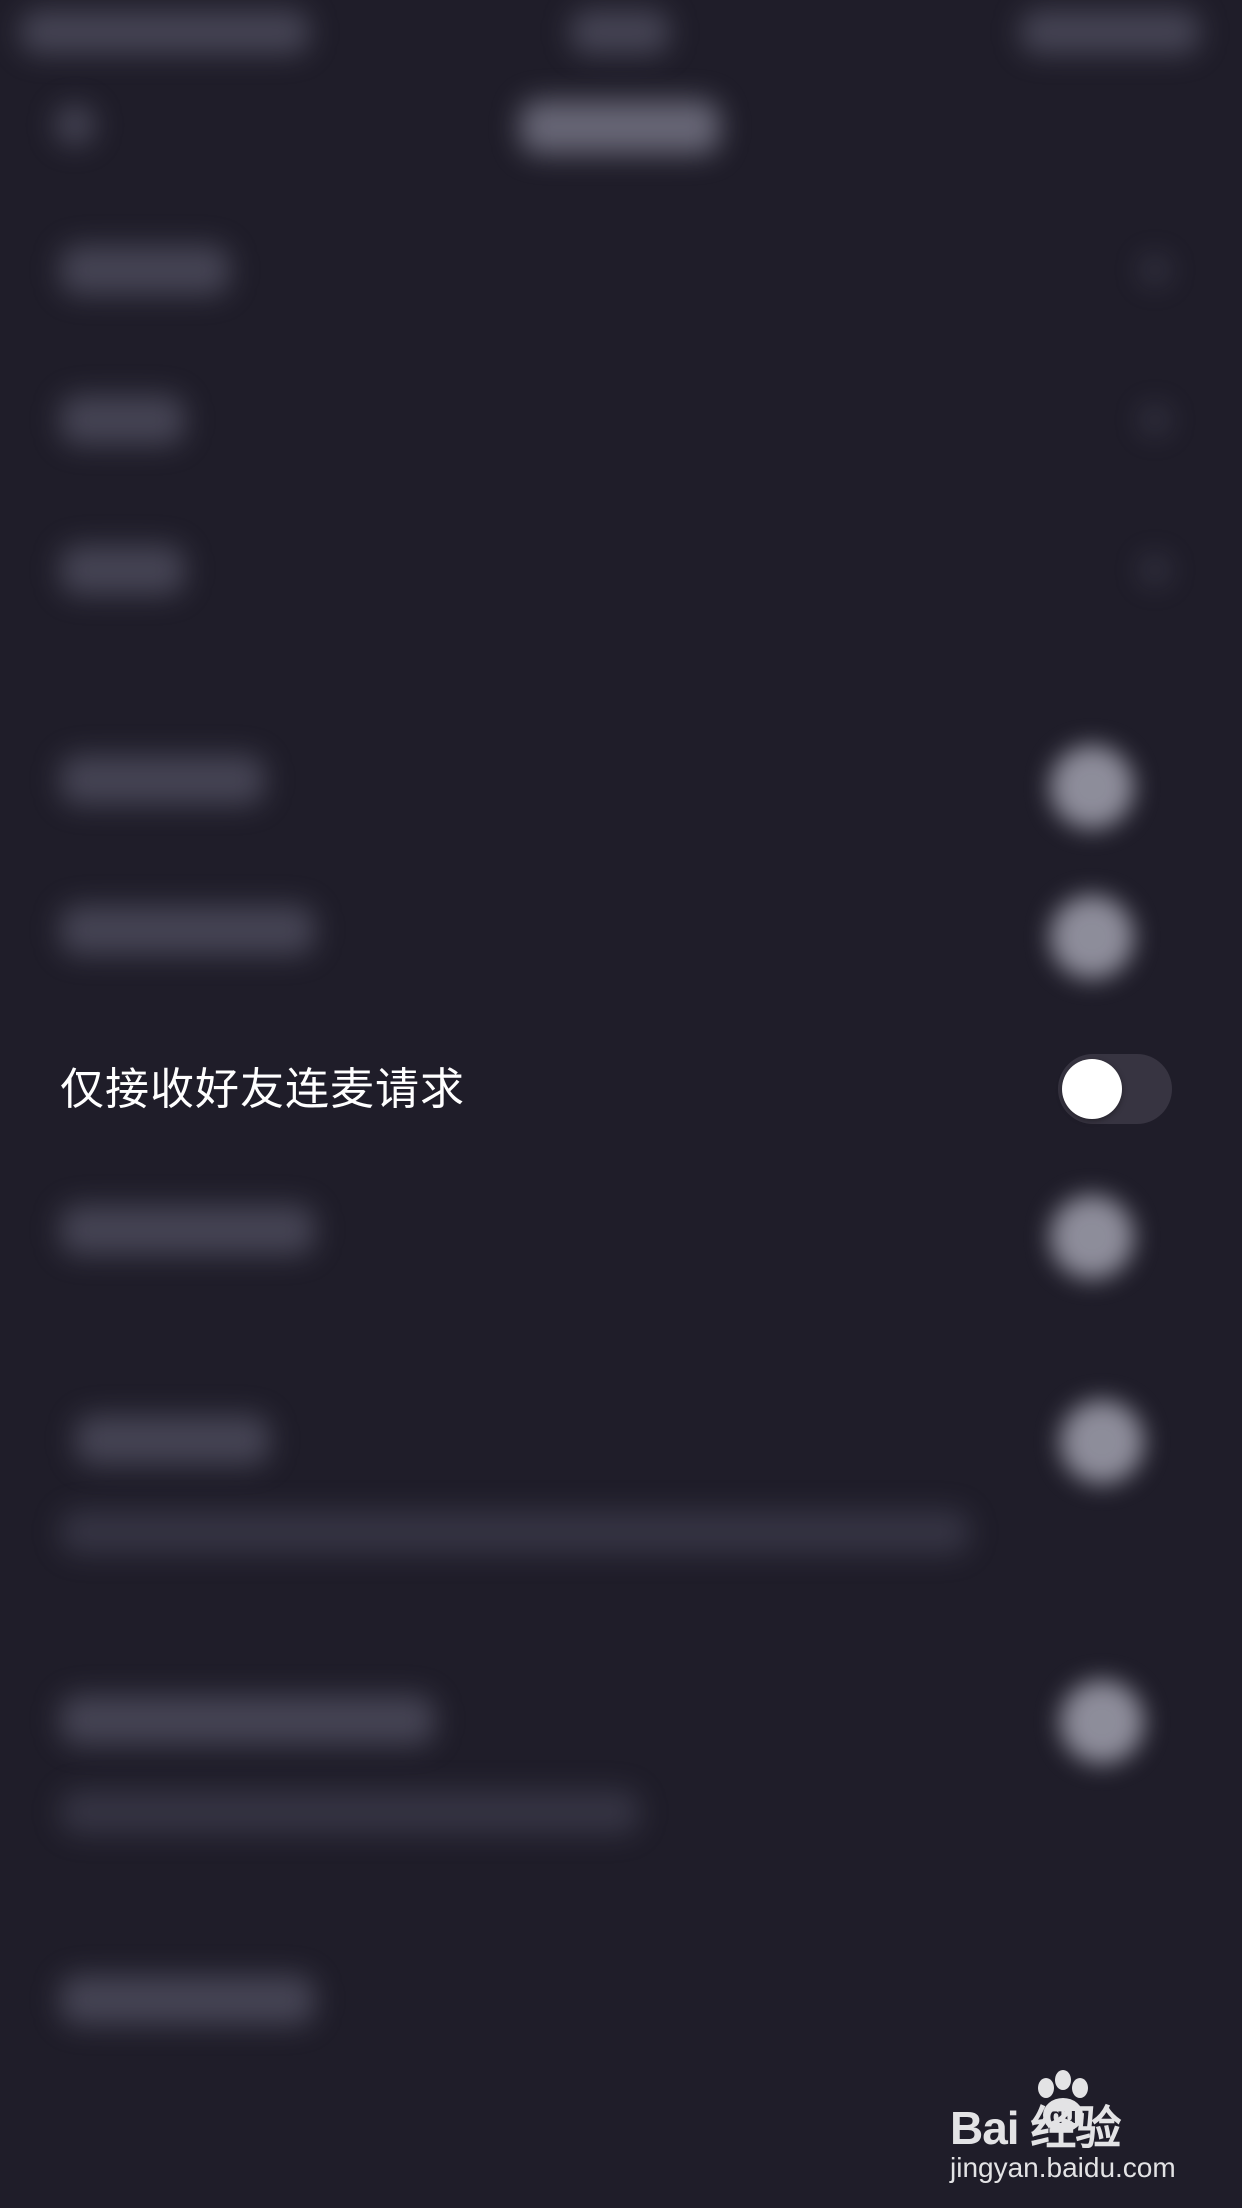 The width and height of the screenshot is (1242, 2208). Describe the element at coordinates (122, 570) in the screenshot. I see `blurred-row-3-label` at that location.